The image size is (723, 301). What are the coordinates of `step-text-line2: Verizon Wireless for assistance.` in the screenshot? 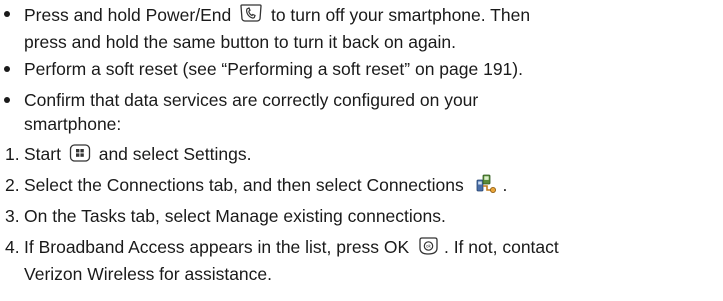 It's located at (148, 274).